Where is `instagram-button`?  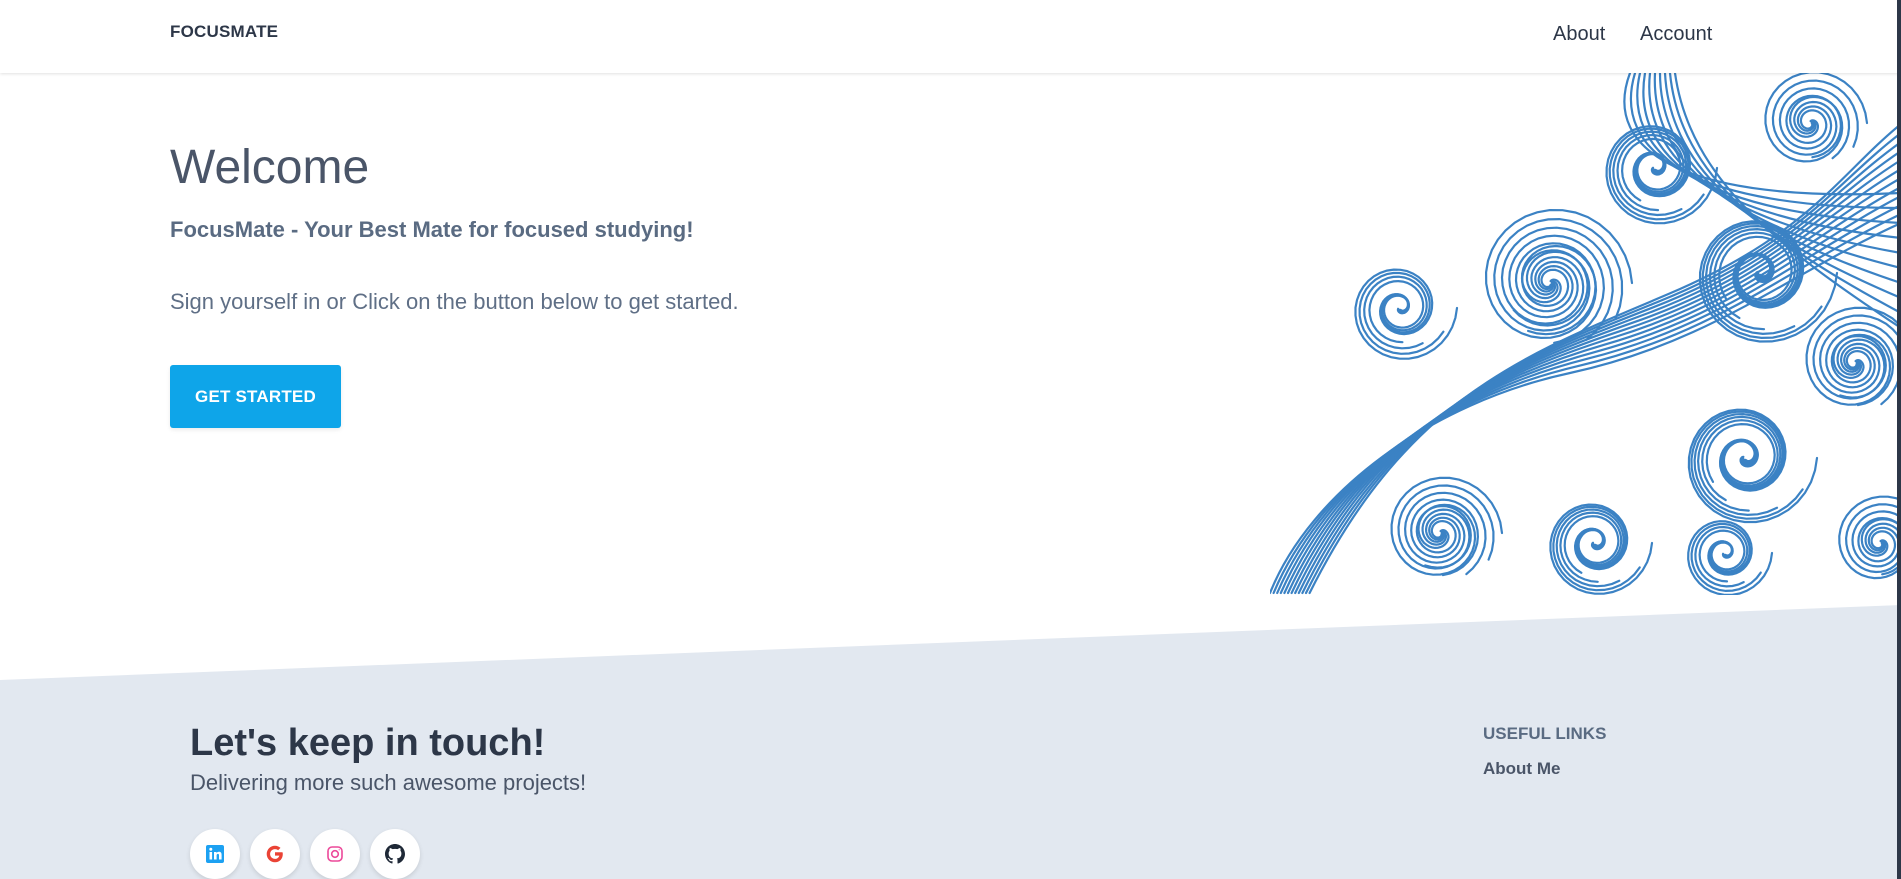
instagram-button is located at coordinates (335, 854).